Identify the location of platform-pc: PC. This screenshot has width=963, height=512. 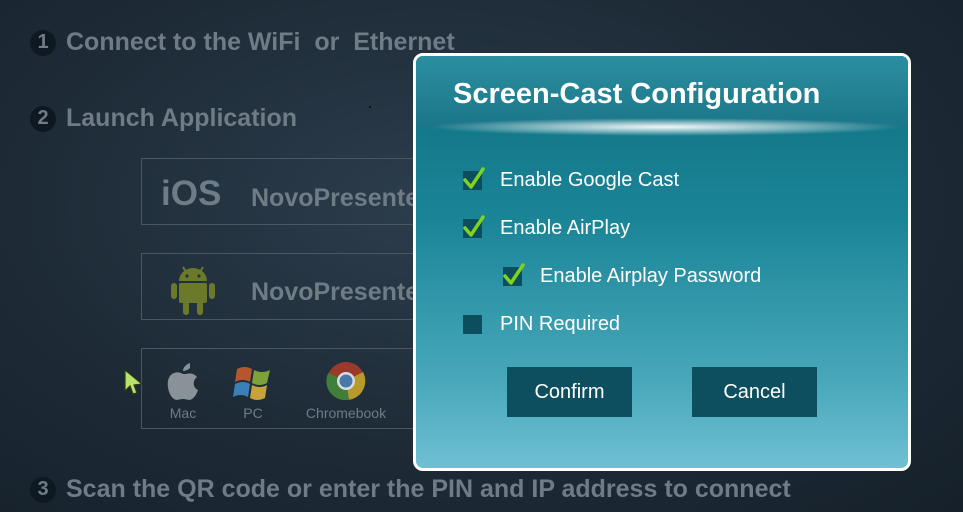
(253, 390).